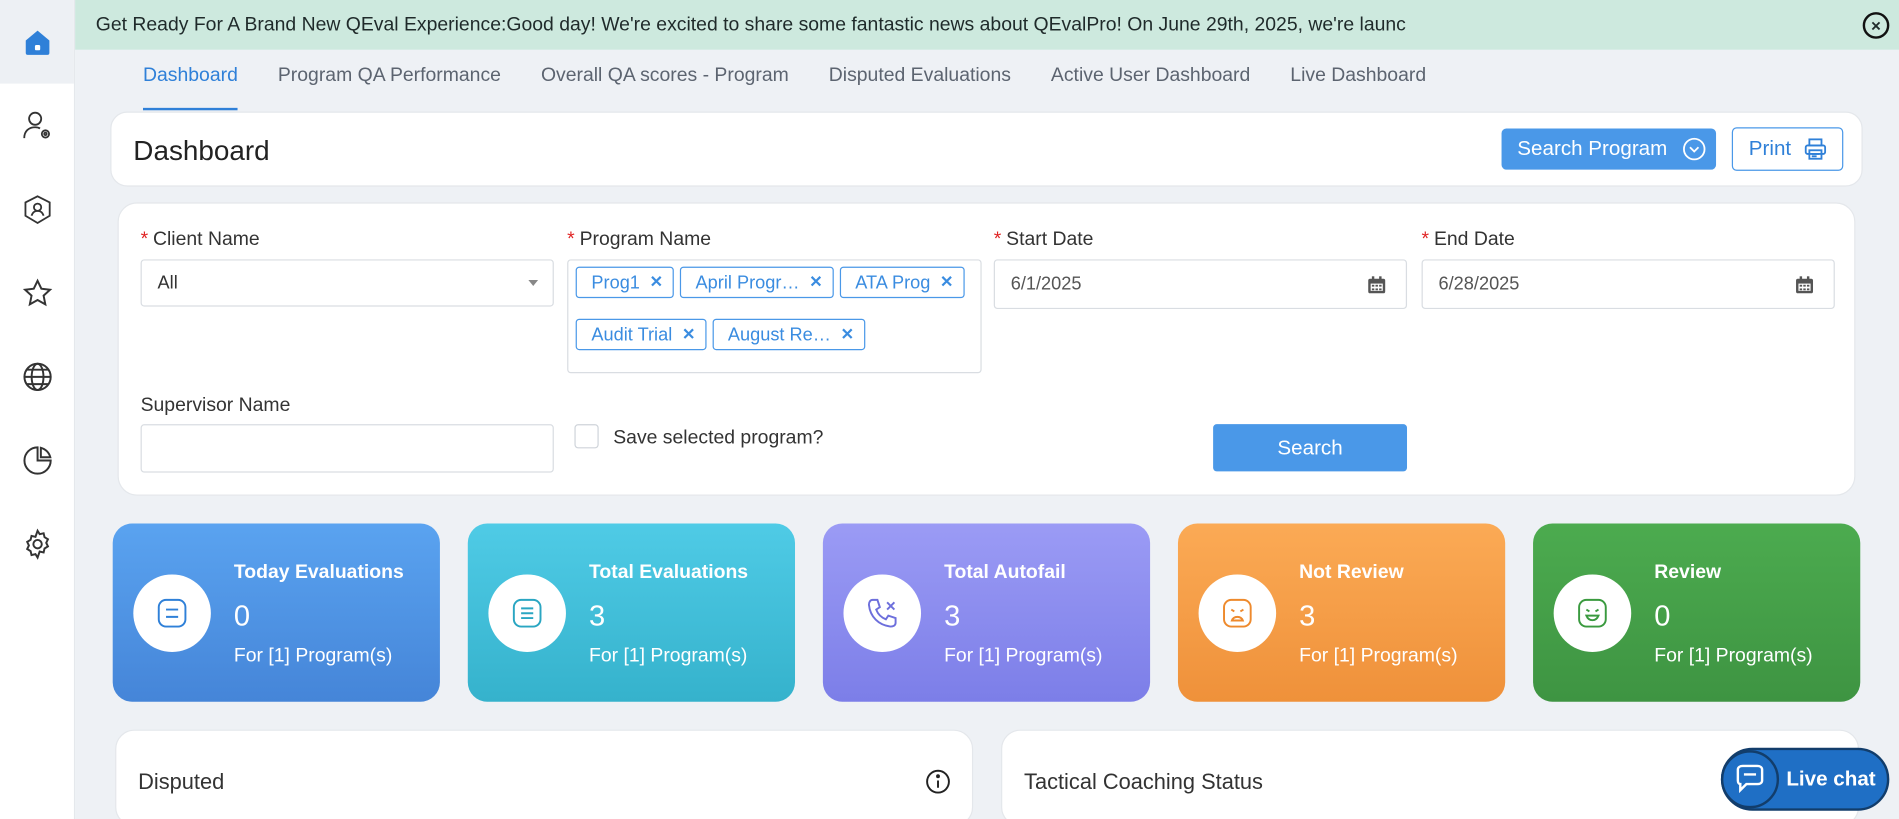 This screenshot has width=1899, height=819. I want to click on sidebar-item-settings, so click(37, 544).